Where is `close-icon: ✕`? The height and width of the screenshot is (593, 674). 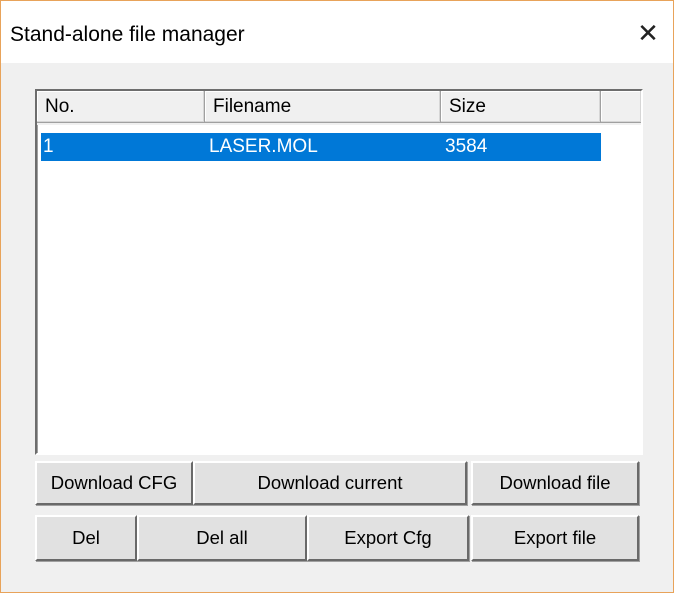 close-icon: ✕ is located at coordinates (648, 33).